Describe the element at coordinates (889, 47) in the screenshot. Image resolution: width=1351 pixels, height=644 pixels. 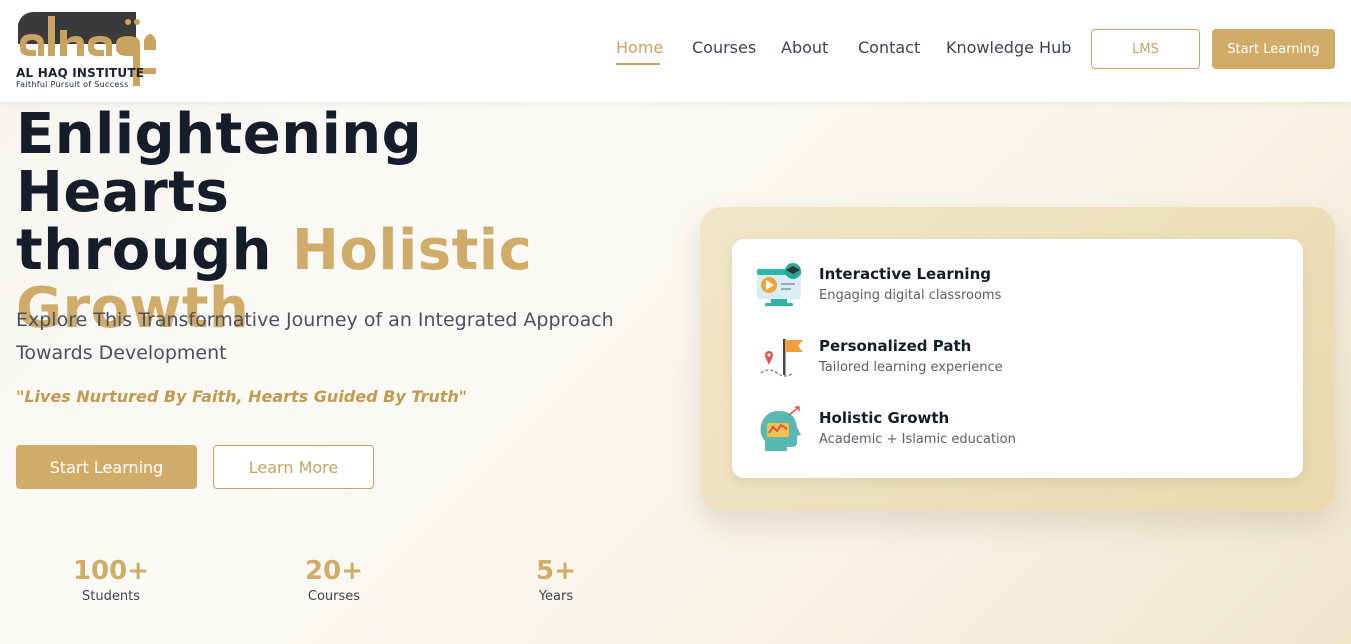
I see `nav-contact: Contact` at that location.